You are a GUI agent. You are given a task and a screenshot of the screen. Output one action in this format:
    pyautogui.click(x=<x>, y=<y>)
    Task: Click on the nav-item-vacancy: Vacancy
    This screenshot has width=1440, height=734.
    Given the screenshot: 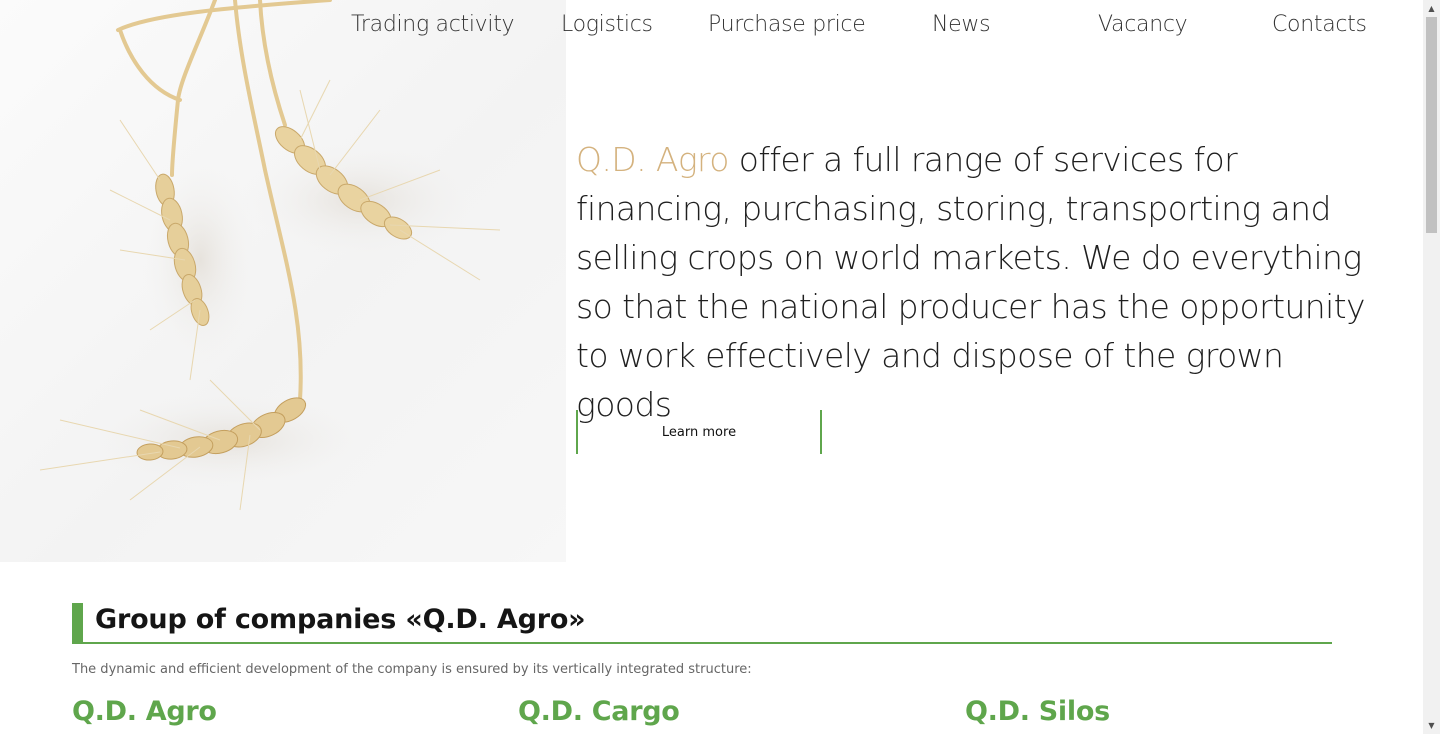 What is the action you would take?
    pyautogui.click(x=1143, y=24)
    